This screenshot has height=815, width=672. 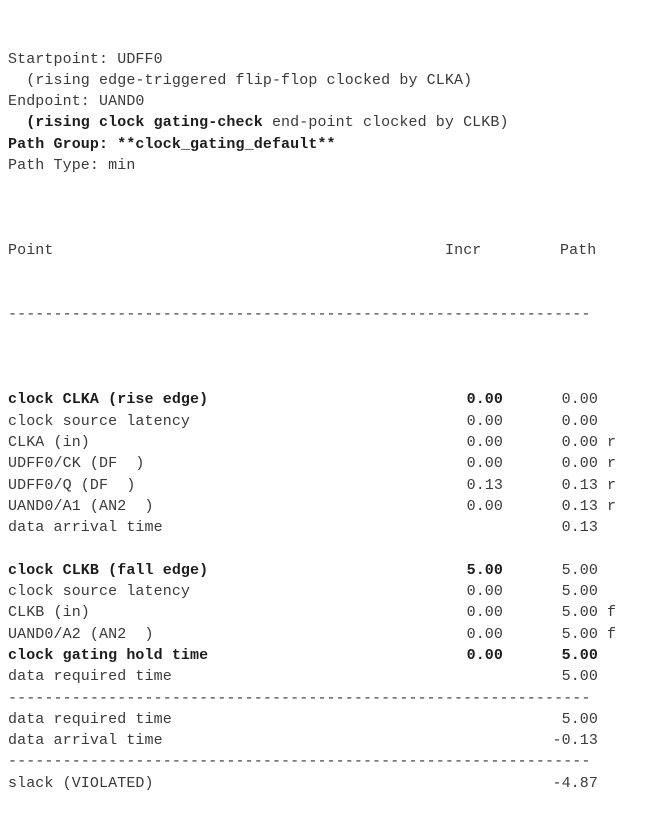 I want to click on report-header-text: Path Group: **clock_gating_default**, so click(x=172, y=144).